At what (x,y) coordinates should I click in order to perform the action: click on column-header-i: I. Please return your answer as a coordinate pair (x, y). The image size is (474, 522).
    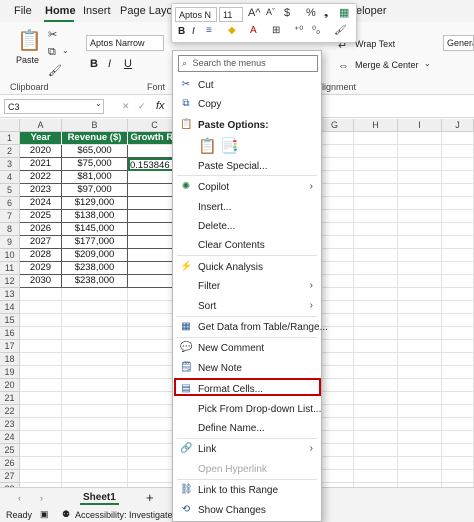
    Looking at the image, I should click on (420, 125).